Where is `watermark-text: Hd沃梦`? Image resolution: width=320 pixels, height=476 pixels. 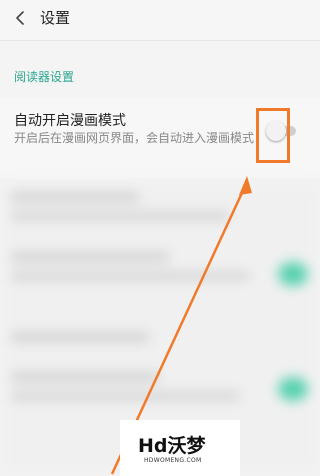
watermark-text: Hd沃梦 is located at coordinates (172, 446).